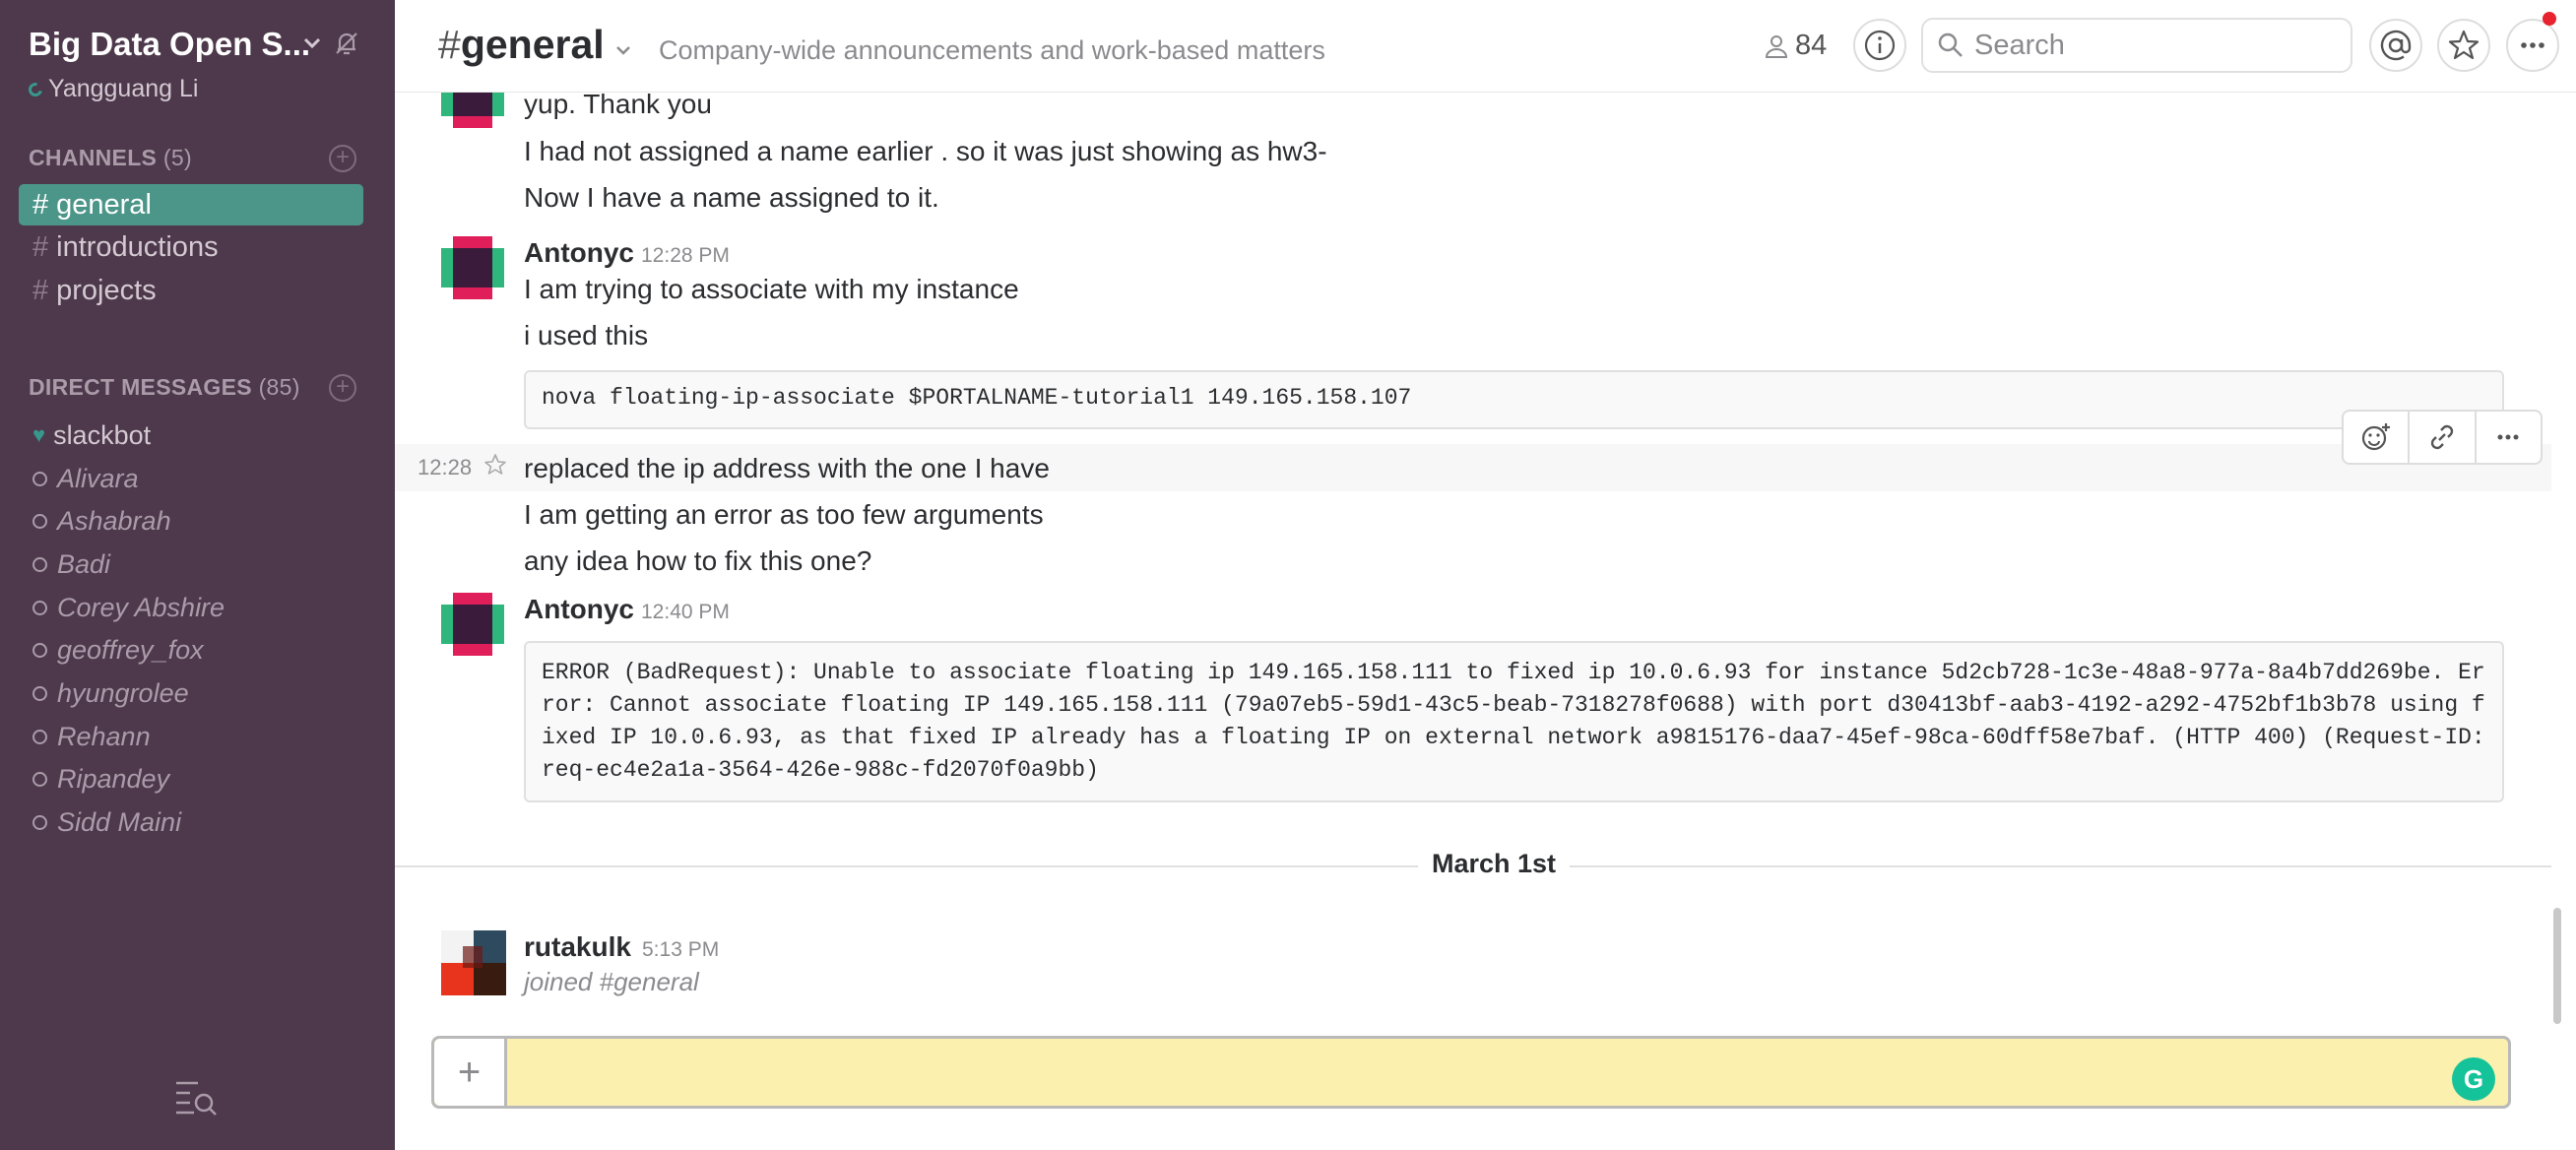 This screenshot has height=1150, width=2576. Describe the element at coordinates (342, 158) in the screenshot. I see `add-channel-icon: +` at that location.